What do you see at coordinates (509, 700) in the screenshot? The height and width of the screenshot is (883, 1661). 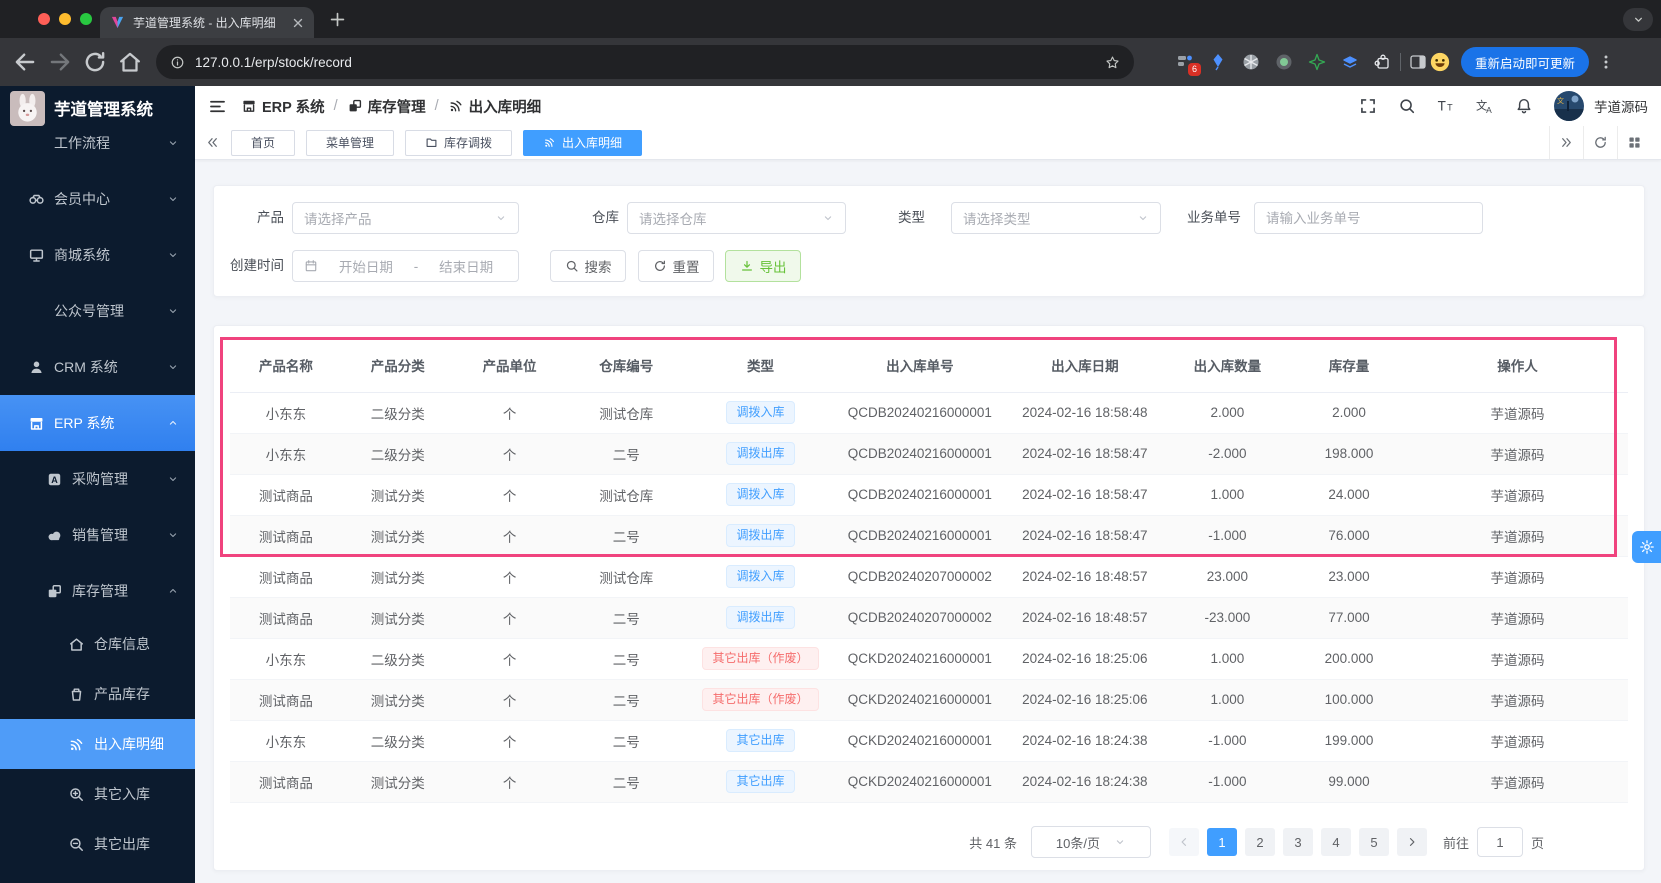 I see `cell-unit: 个` at bounding box center [509, 700].